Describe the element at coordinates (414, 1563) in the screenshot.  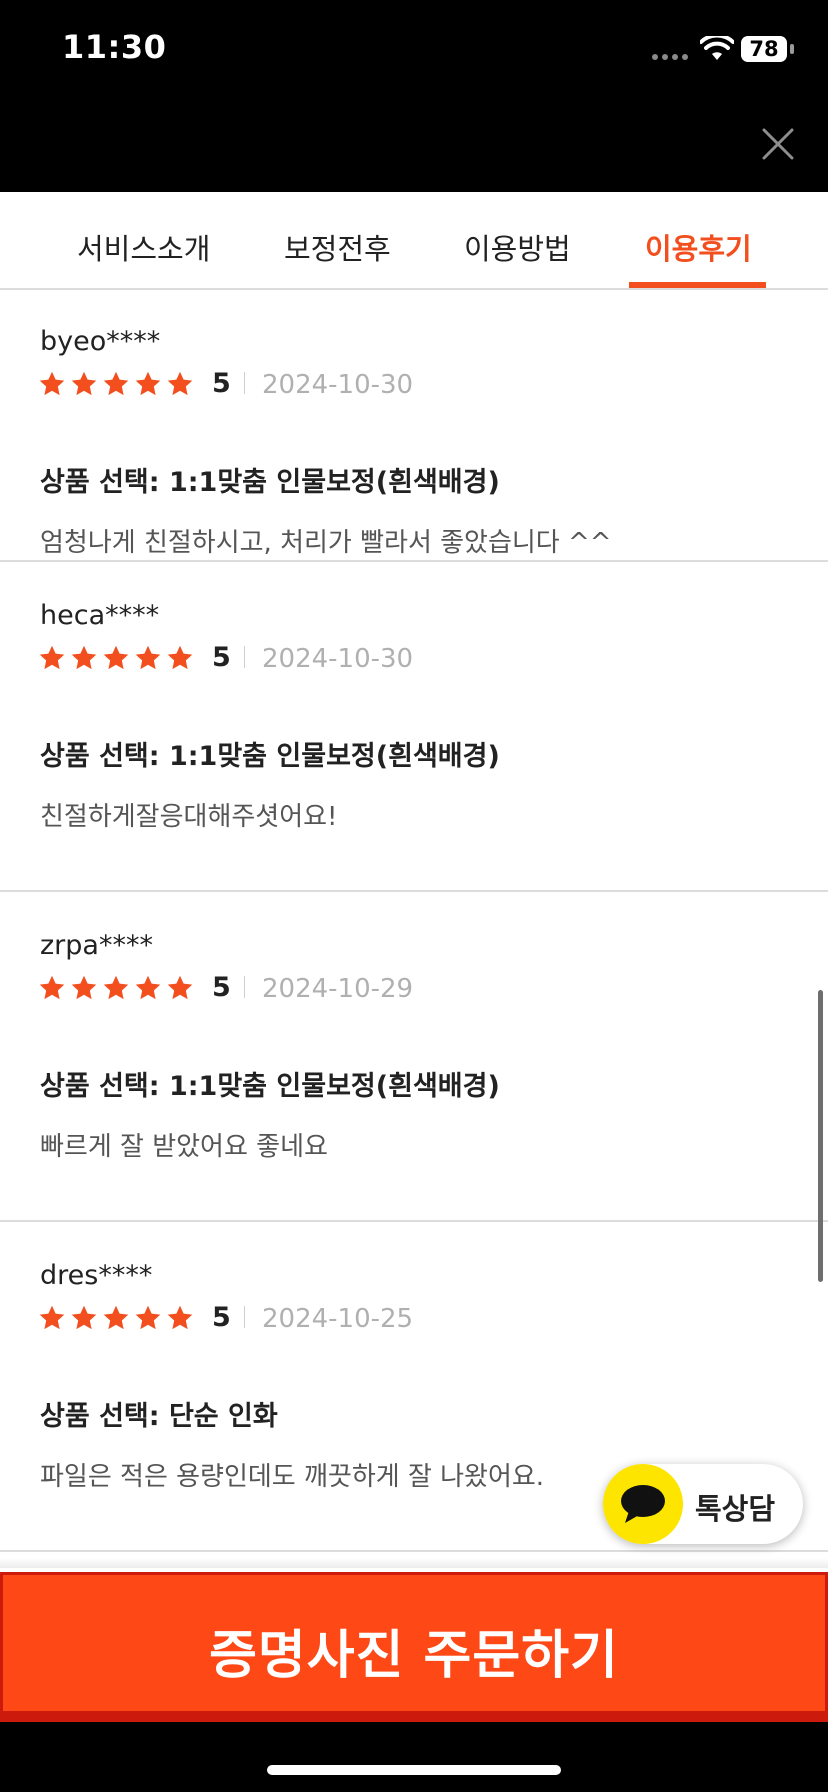
I see `bottom-fade` at that location.